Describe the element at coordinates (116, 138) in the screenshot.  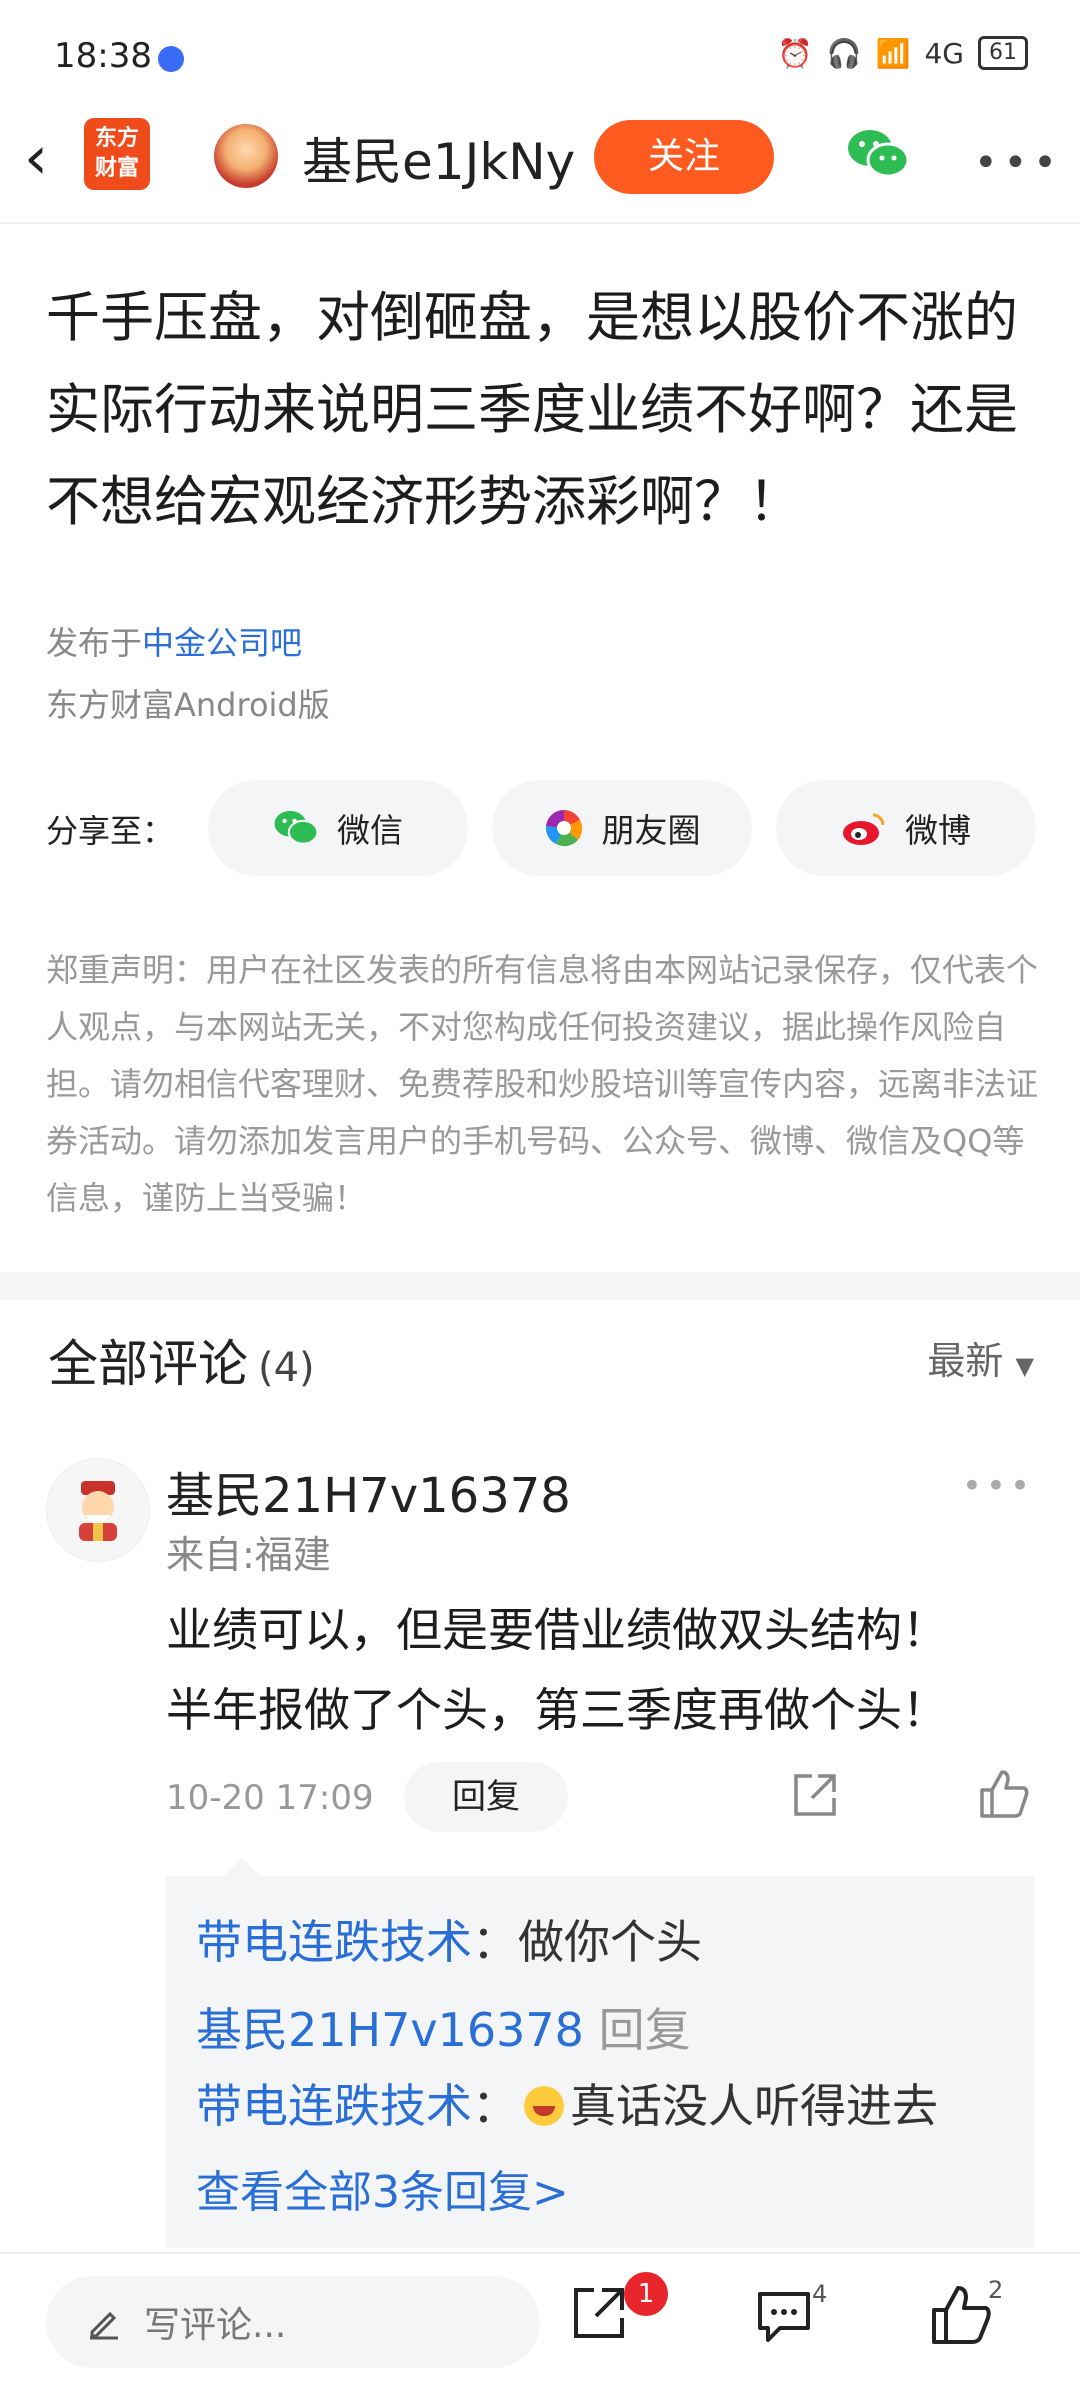
I see `app-logo-line1: 东方` at that location.